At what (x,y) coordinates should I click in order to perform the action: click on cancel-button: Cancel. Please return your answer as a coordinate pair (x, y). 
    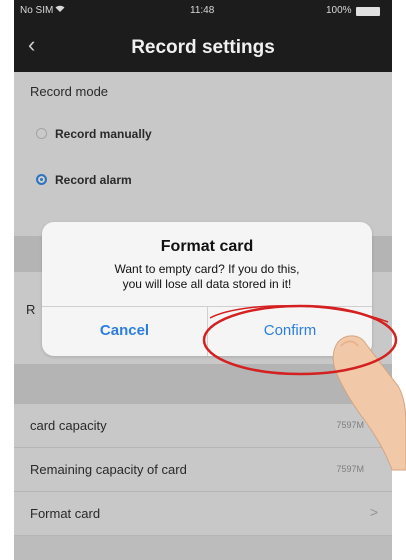
    Looking at the image, I should click on (124, 331).